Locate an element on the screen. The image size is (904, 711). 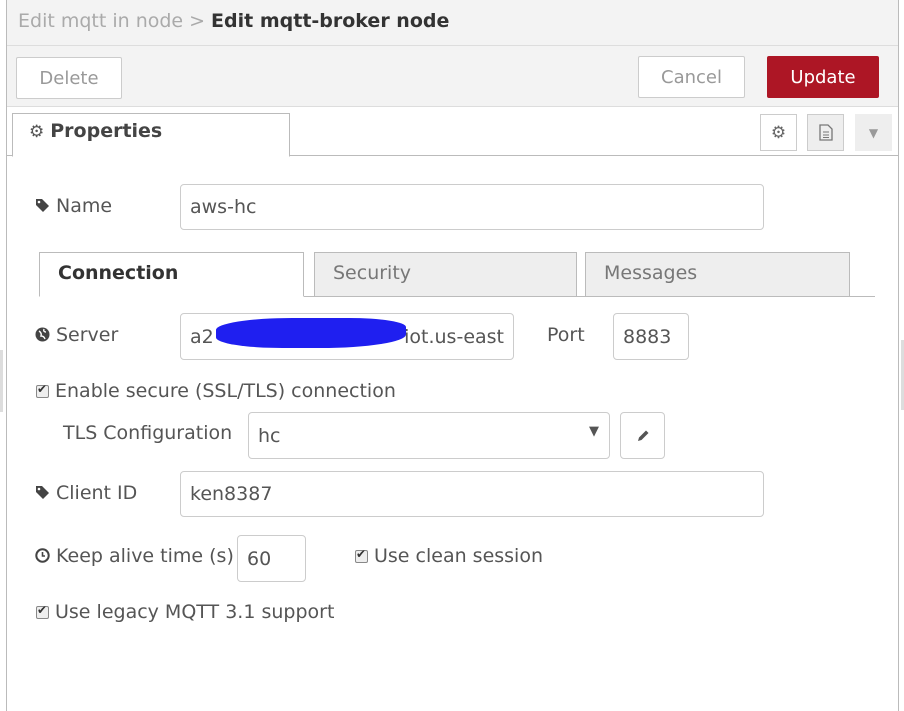
legacy-mqtt-row: Use legacy MQTT 3.1 support is located at coordinates (185, 612).